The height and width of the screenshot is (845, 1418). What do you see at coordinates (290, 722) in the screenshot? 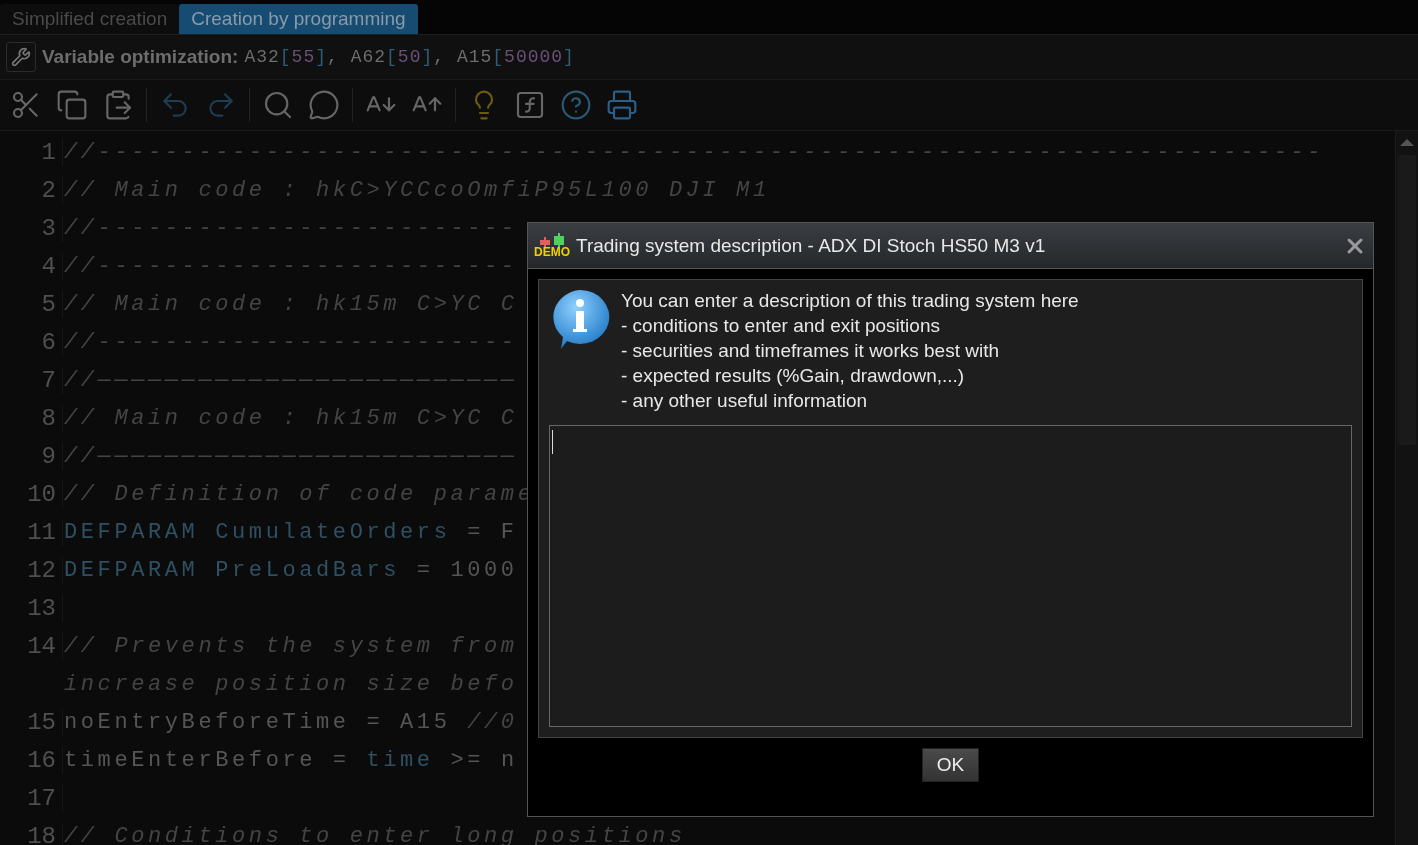
I see `code-line: noEntryBeforeTime = A15 //0` at bounding box center [290, 722].